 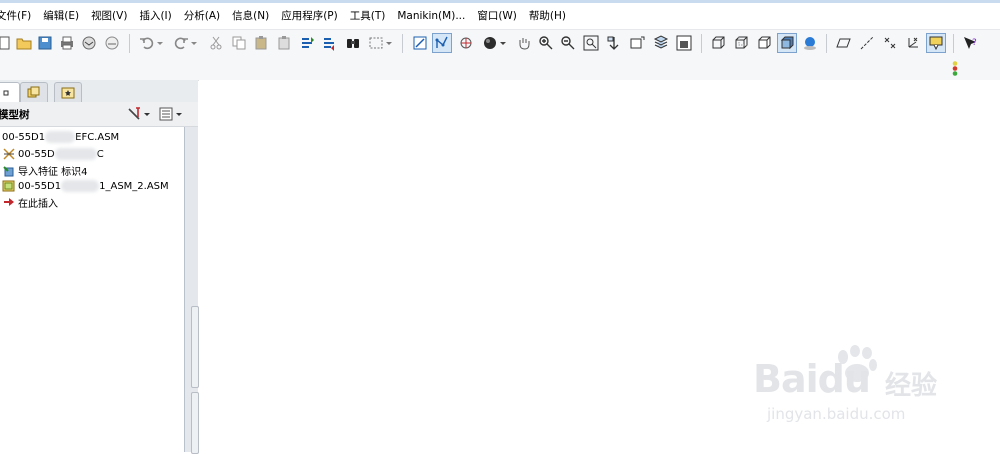 I want to click on insert-here-arrow-icon, so click(x=9, y=202).